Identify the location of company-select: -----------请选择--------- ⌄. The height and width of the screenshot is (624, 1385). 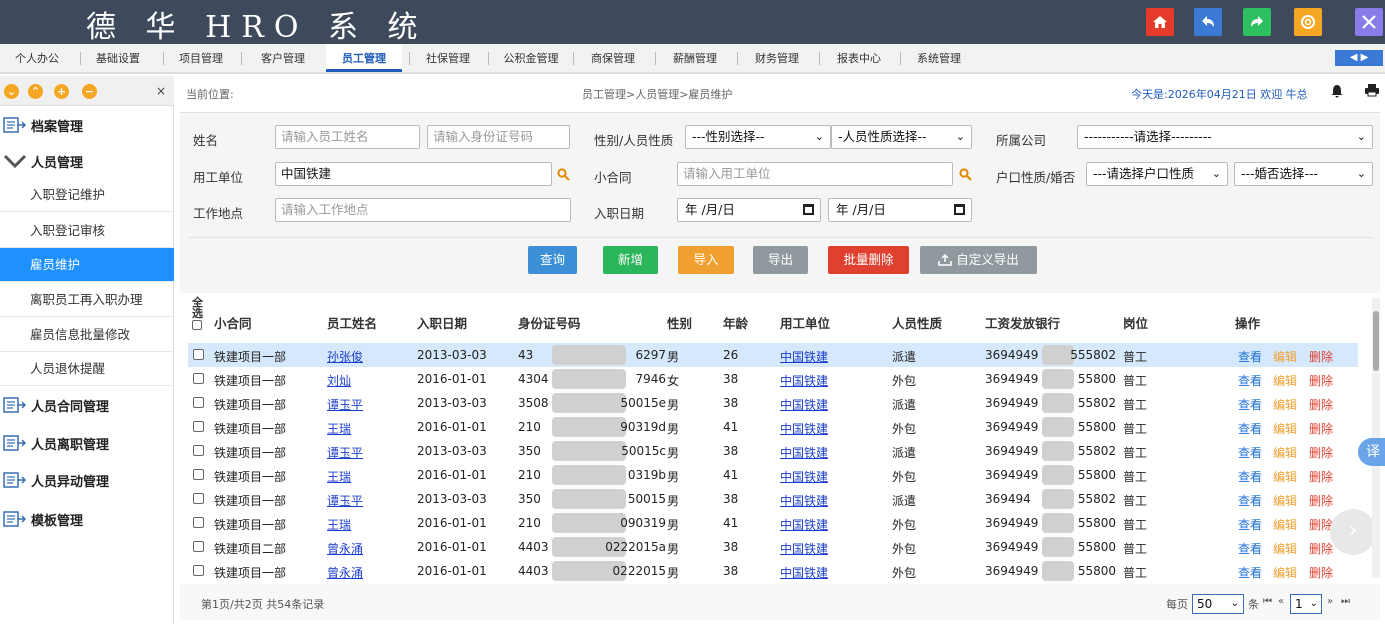
(1225, 137).